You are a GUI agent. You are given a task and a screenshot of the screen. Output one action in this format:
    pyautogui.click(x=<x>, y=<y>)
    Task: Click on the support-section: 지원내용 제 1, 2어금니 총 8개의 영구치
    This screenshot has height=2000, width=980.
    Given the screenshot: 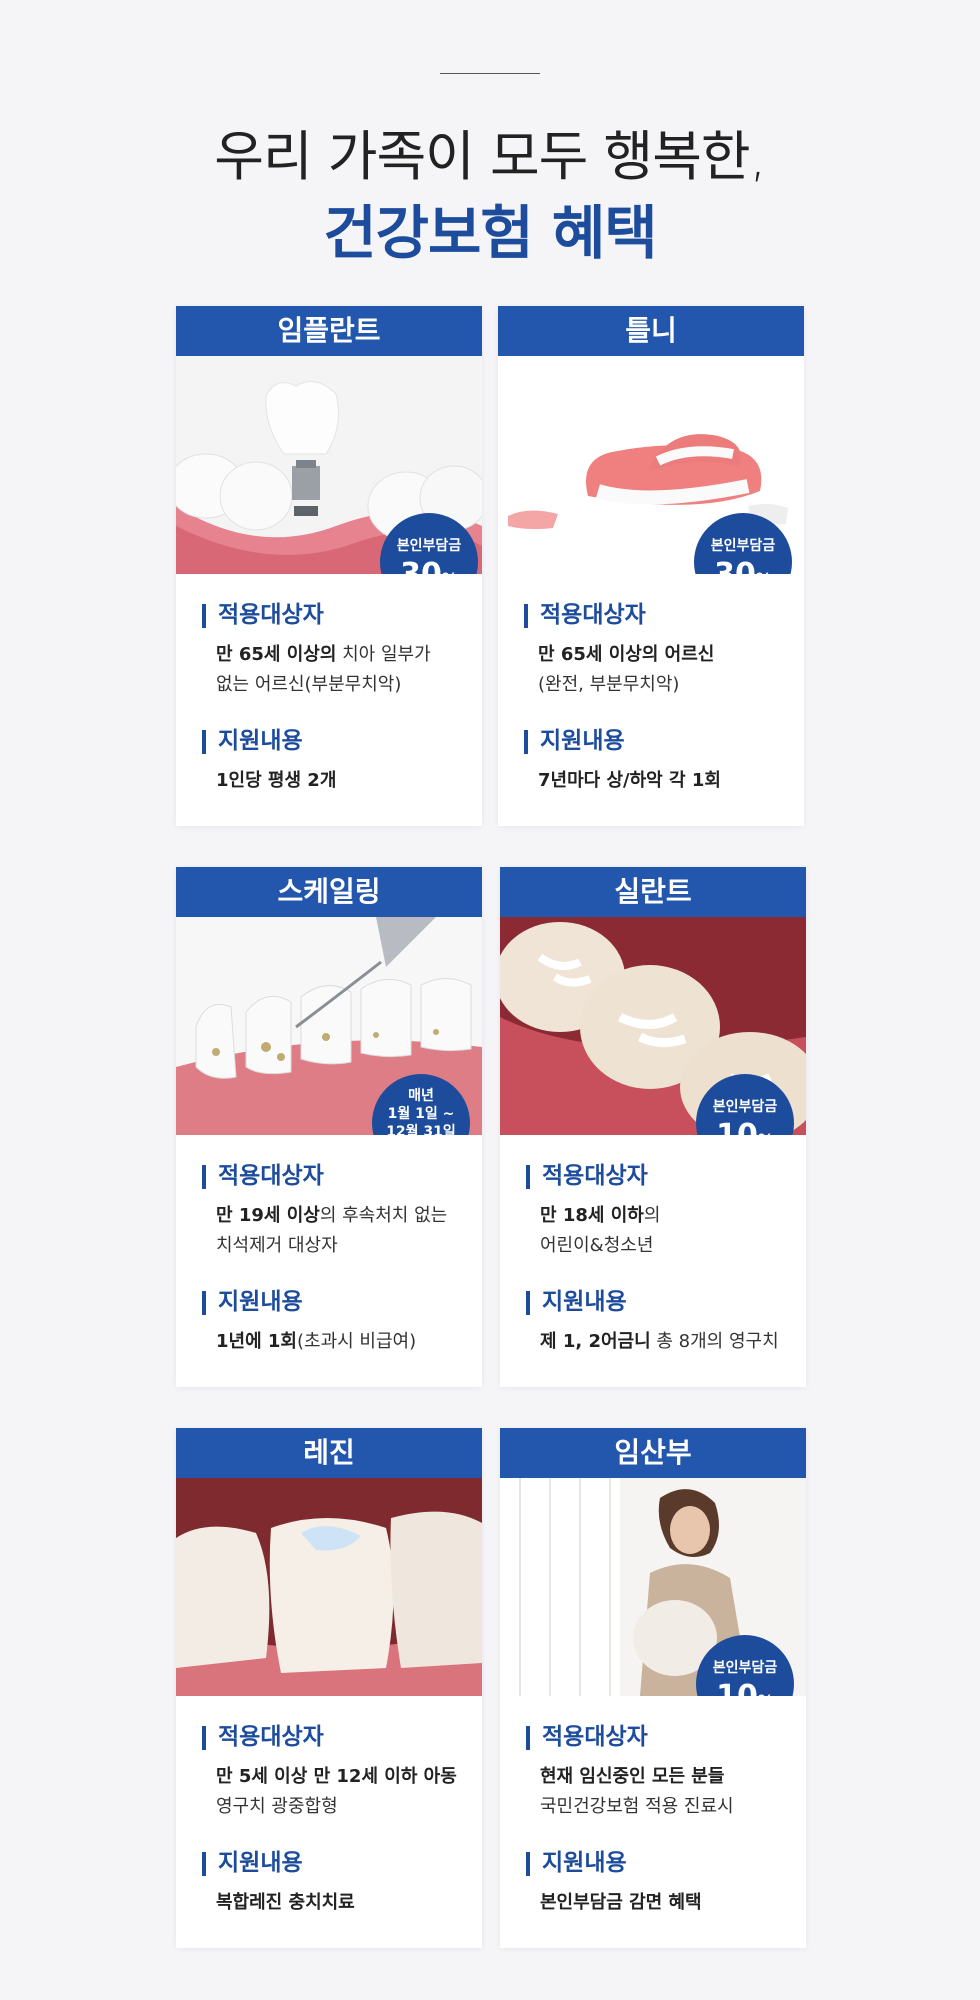 What is the action you would take?
    pyautogui.click(x=652, y=1324)
    